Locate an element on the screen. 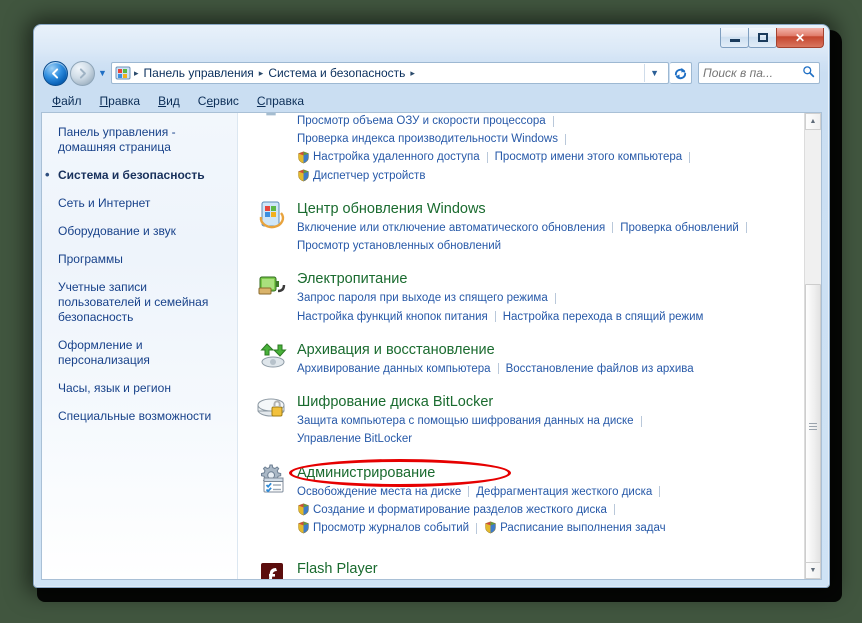  title-bar: ✕ is located at coordinates (431, 41).